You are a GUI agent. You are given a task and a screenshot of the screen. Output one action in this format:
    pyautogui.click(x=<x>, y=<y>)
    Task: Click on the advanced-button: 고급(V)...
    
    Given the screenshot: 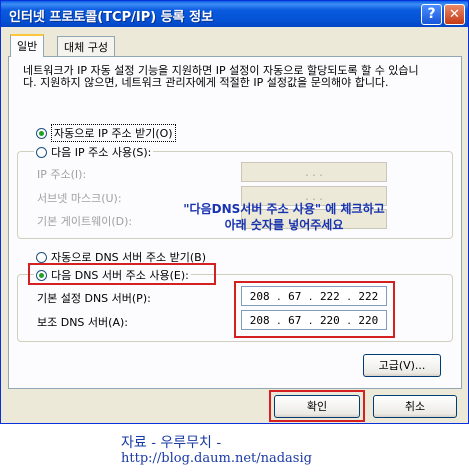 What is the action you would take?
    pyautogui.click(x=402, y=365)
    